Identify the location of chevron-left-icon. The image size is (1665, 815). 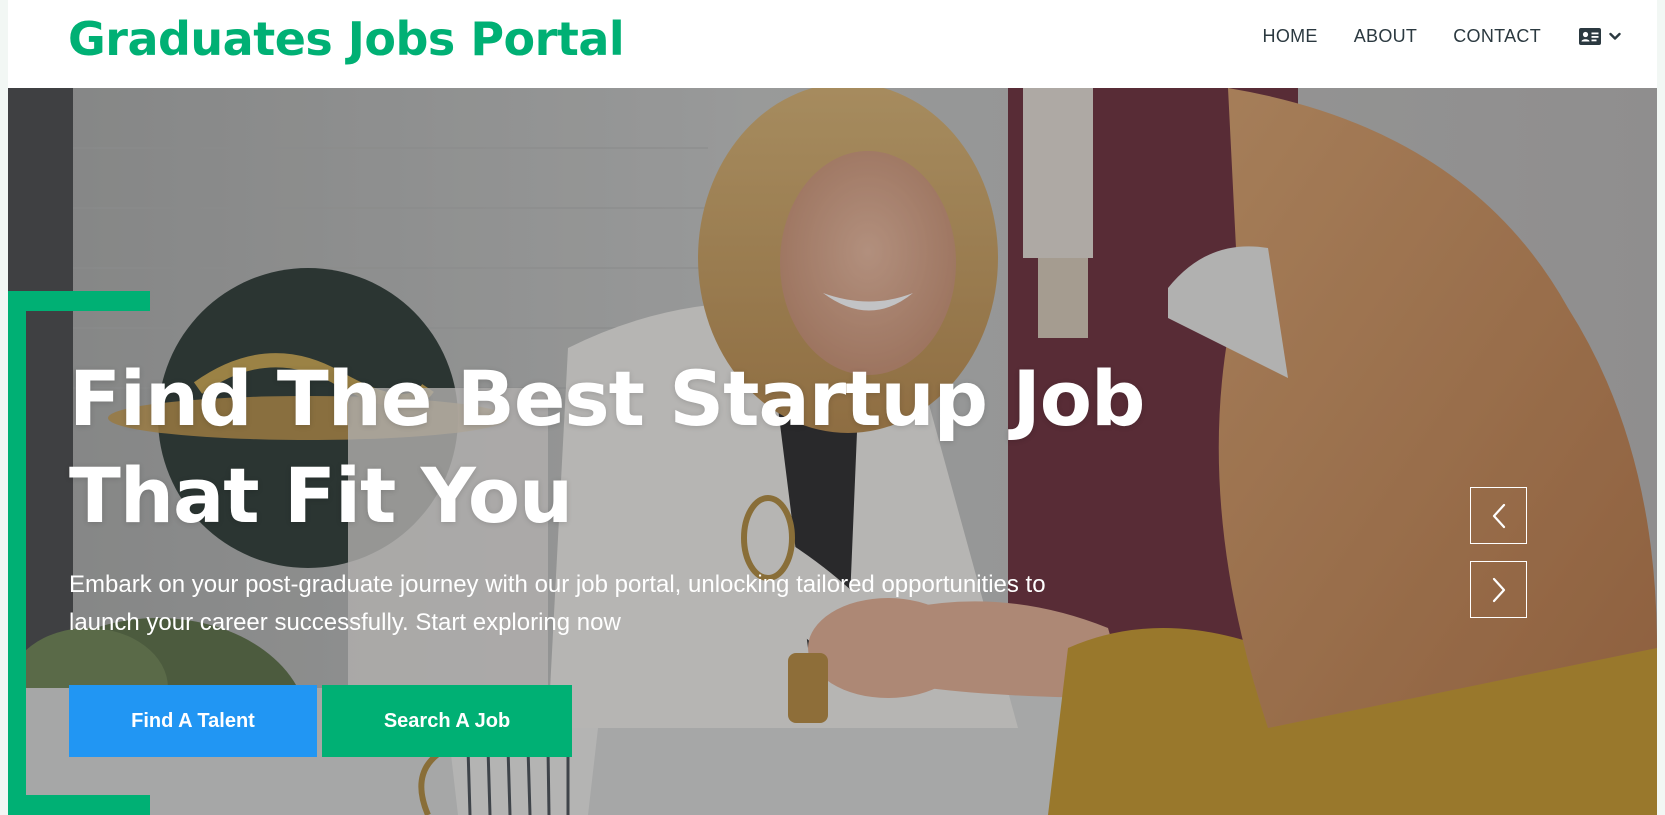
(1499, 516).